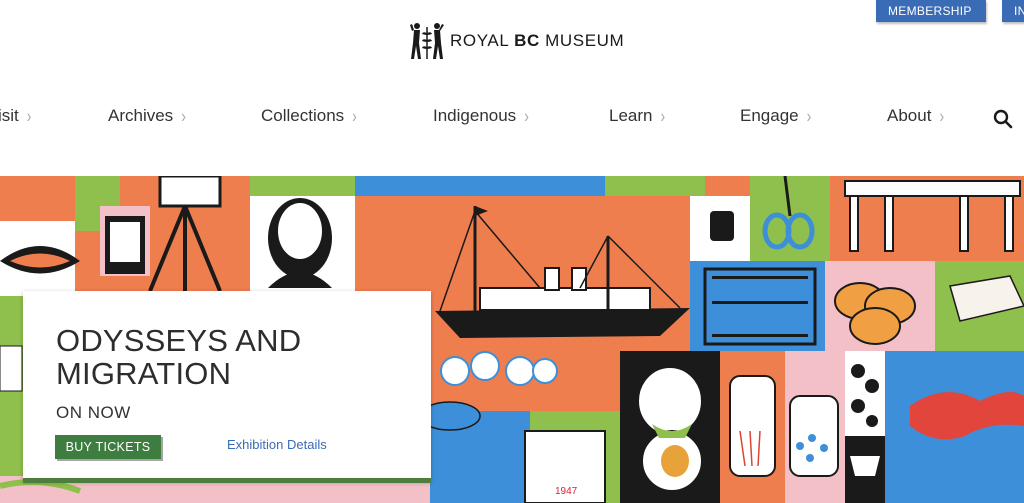  Describe the element at coordinates (566, 491) in the screenshot. I see `stamp-year: 1947` at that location.